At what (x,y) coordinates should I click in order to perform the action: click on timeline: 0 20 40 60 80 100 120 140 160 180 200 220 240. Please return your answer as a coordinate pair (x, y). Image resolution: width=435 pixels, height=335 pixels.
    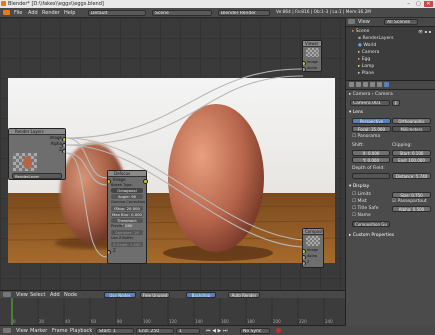
    Looking at the image, I should click on (172, 311).